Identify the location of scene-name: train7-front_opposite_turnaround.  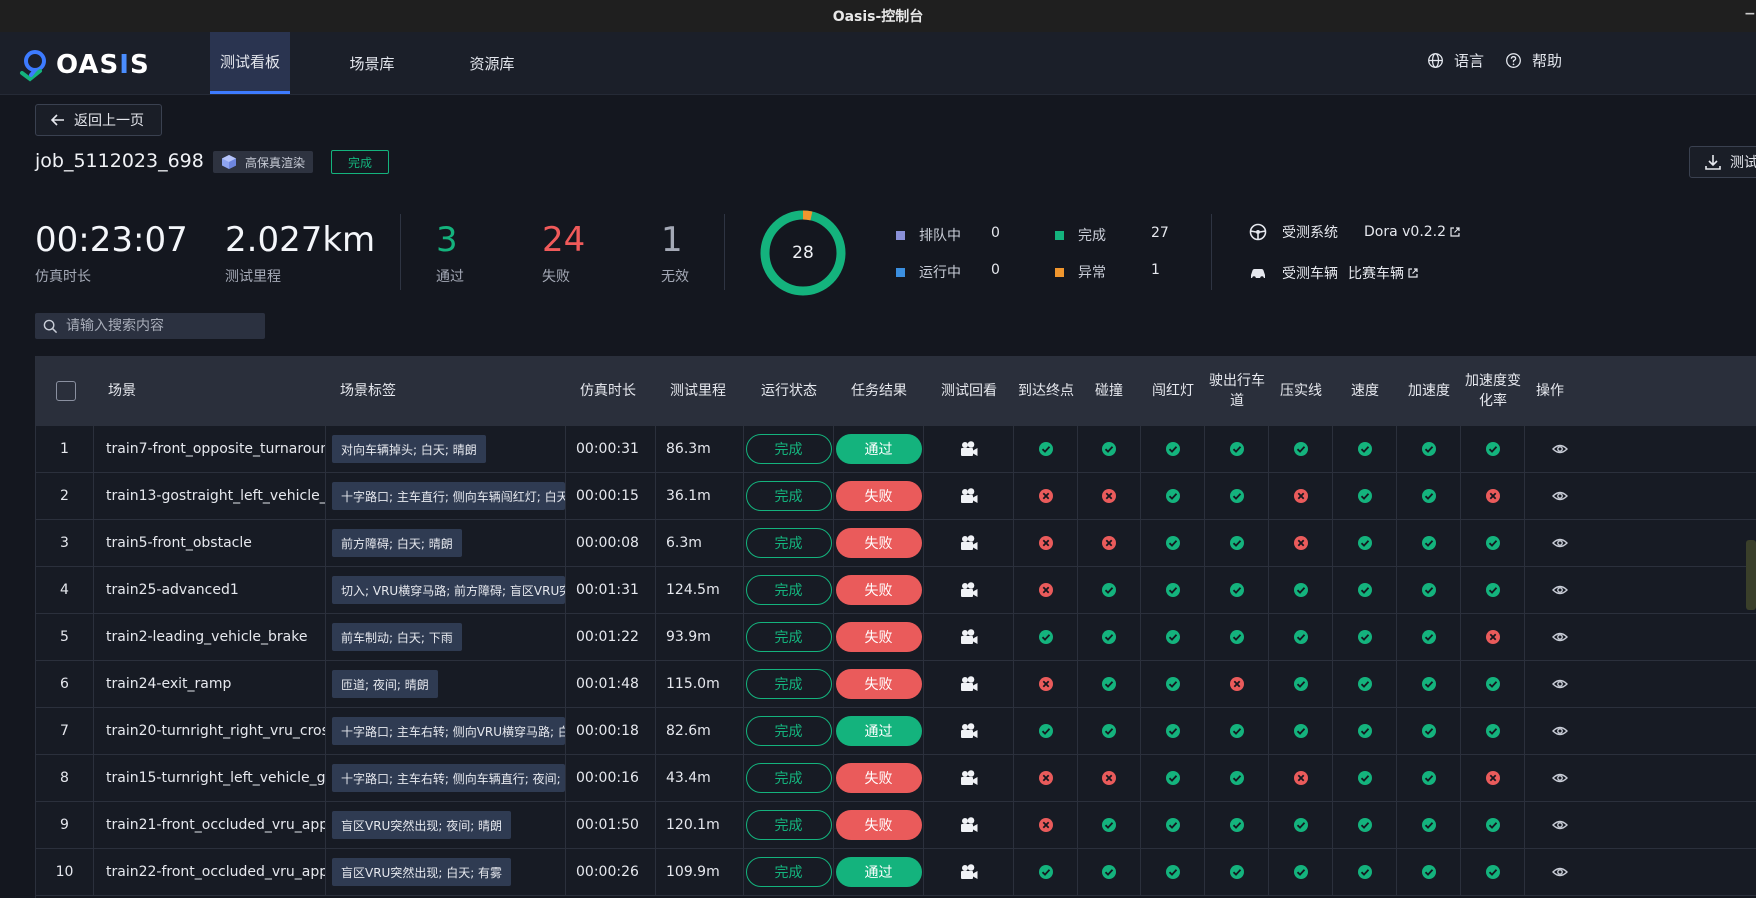
(210, 449).